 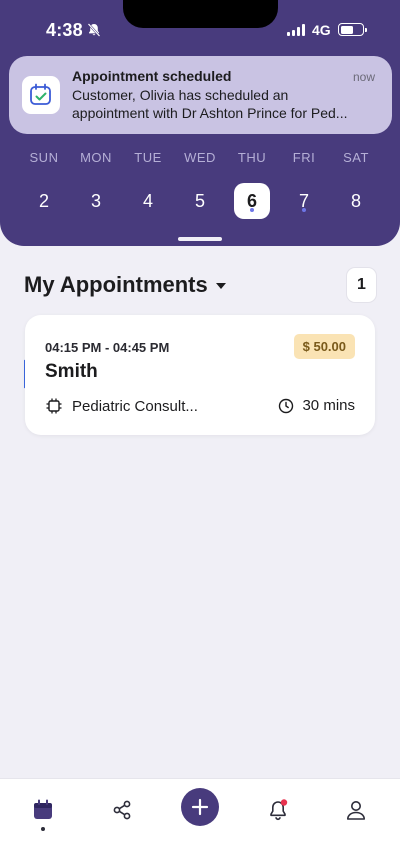 I want to click on day-name: SUN, so click(x=44, y=157).